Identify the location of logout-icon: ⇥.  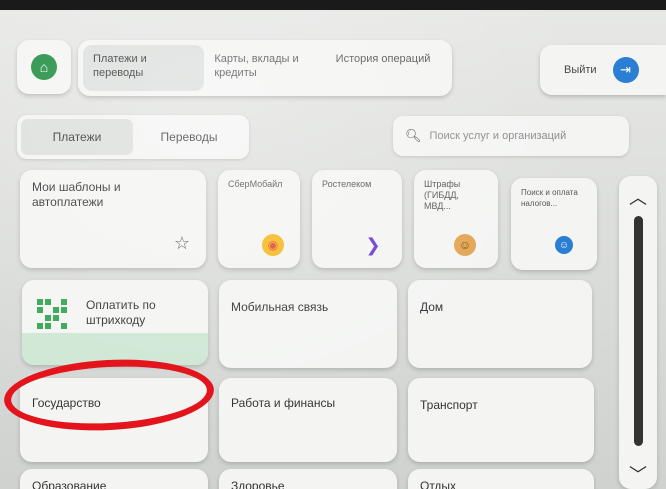
(625, 70).